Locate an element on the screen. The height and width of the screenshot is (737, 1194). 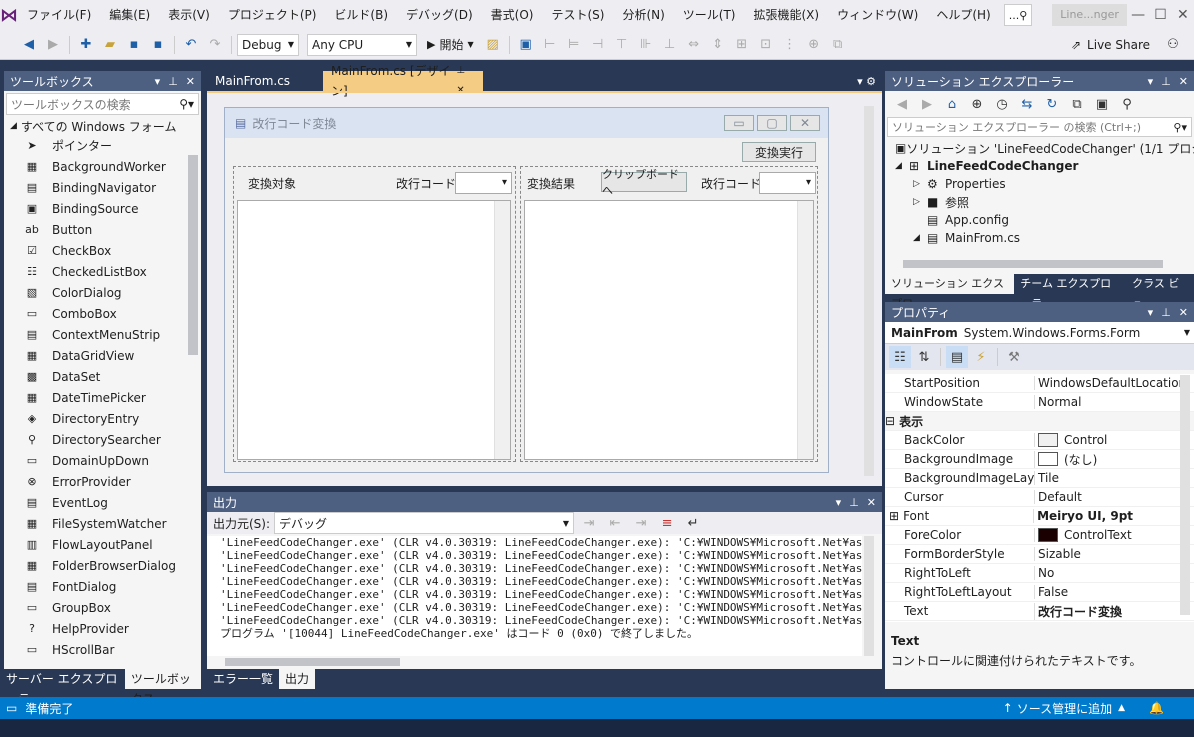
property-row: ⊟ 表示 is located at coordinates (1039, 421).